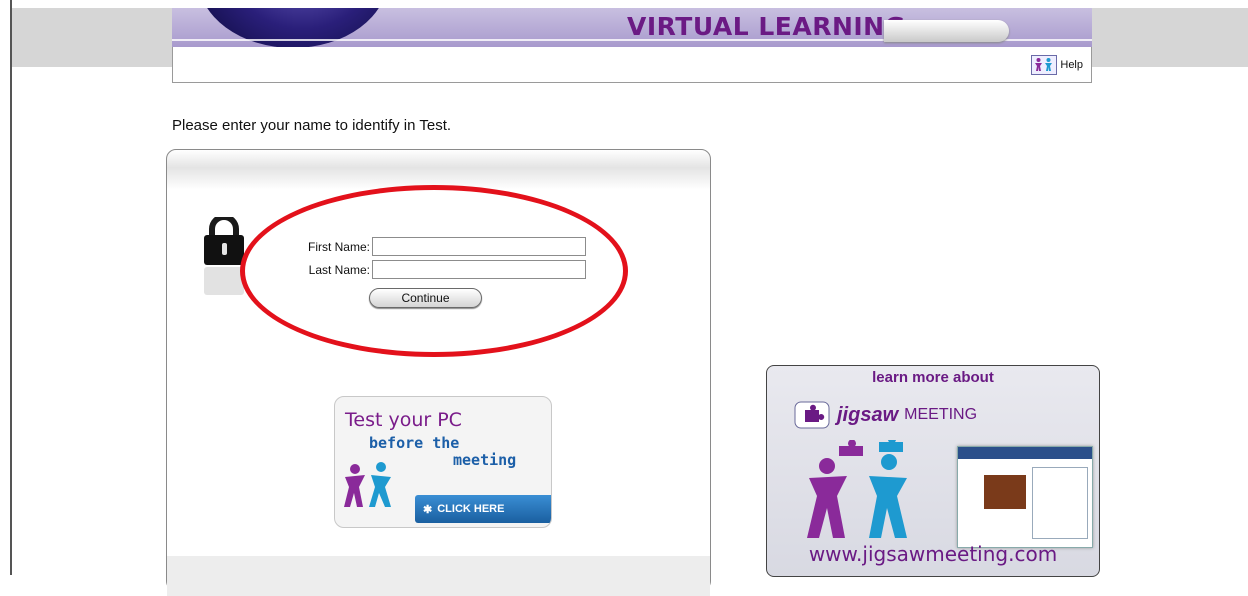 This screenshot has width=1248, height=596. What do you see at coordinates (946, 31) in the screenshot?
I see `pen-graphic` at bounding box center [946, 31].